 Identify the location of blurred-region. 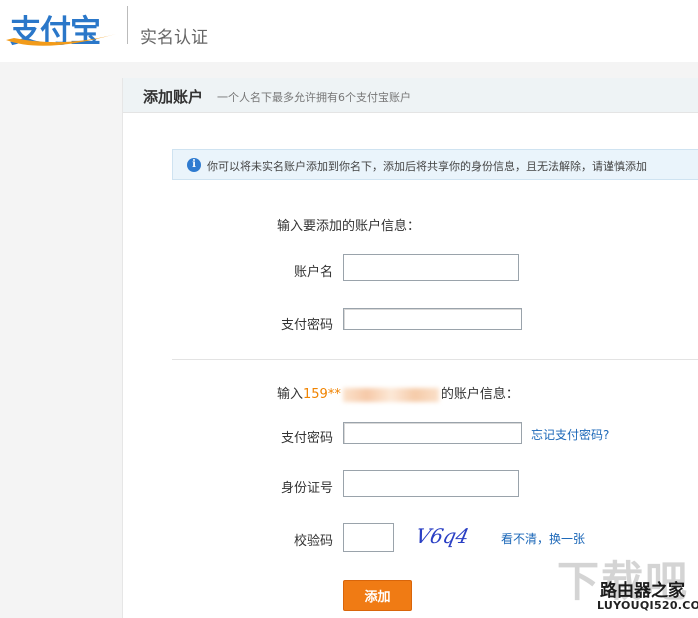
(390, 394).